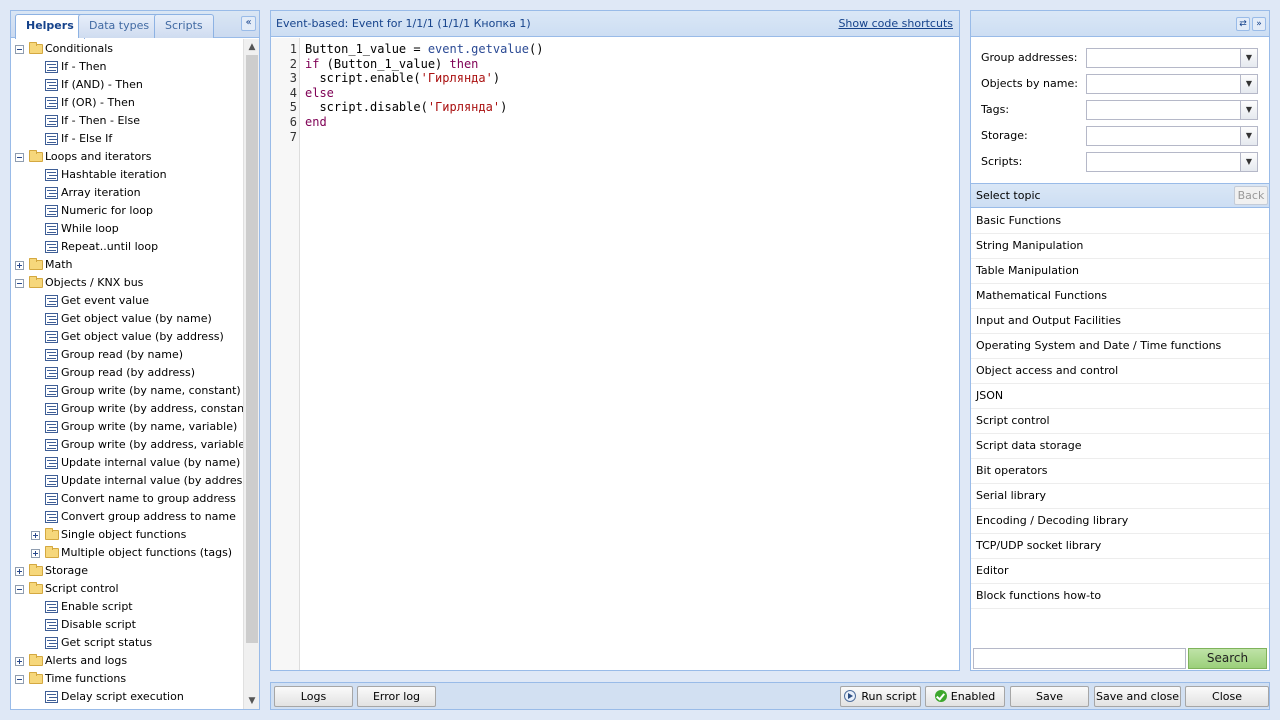 This screenshot has width=1280, height=720. What do you see at coordinates (130, 445) in the screenshot?
I see `tree-item: Group write (by address, variable)` at bounding box center [130, 445].